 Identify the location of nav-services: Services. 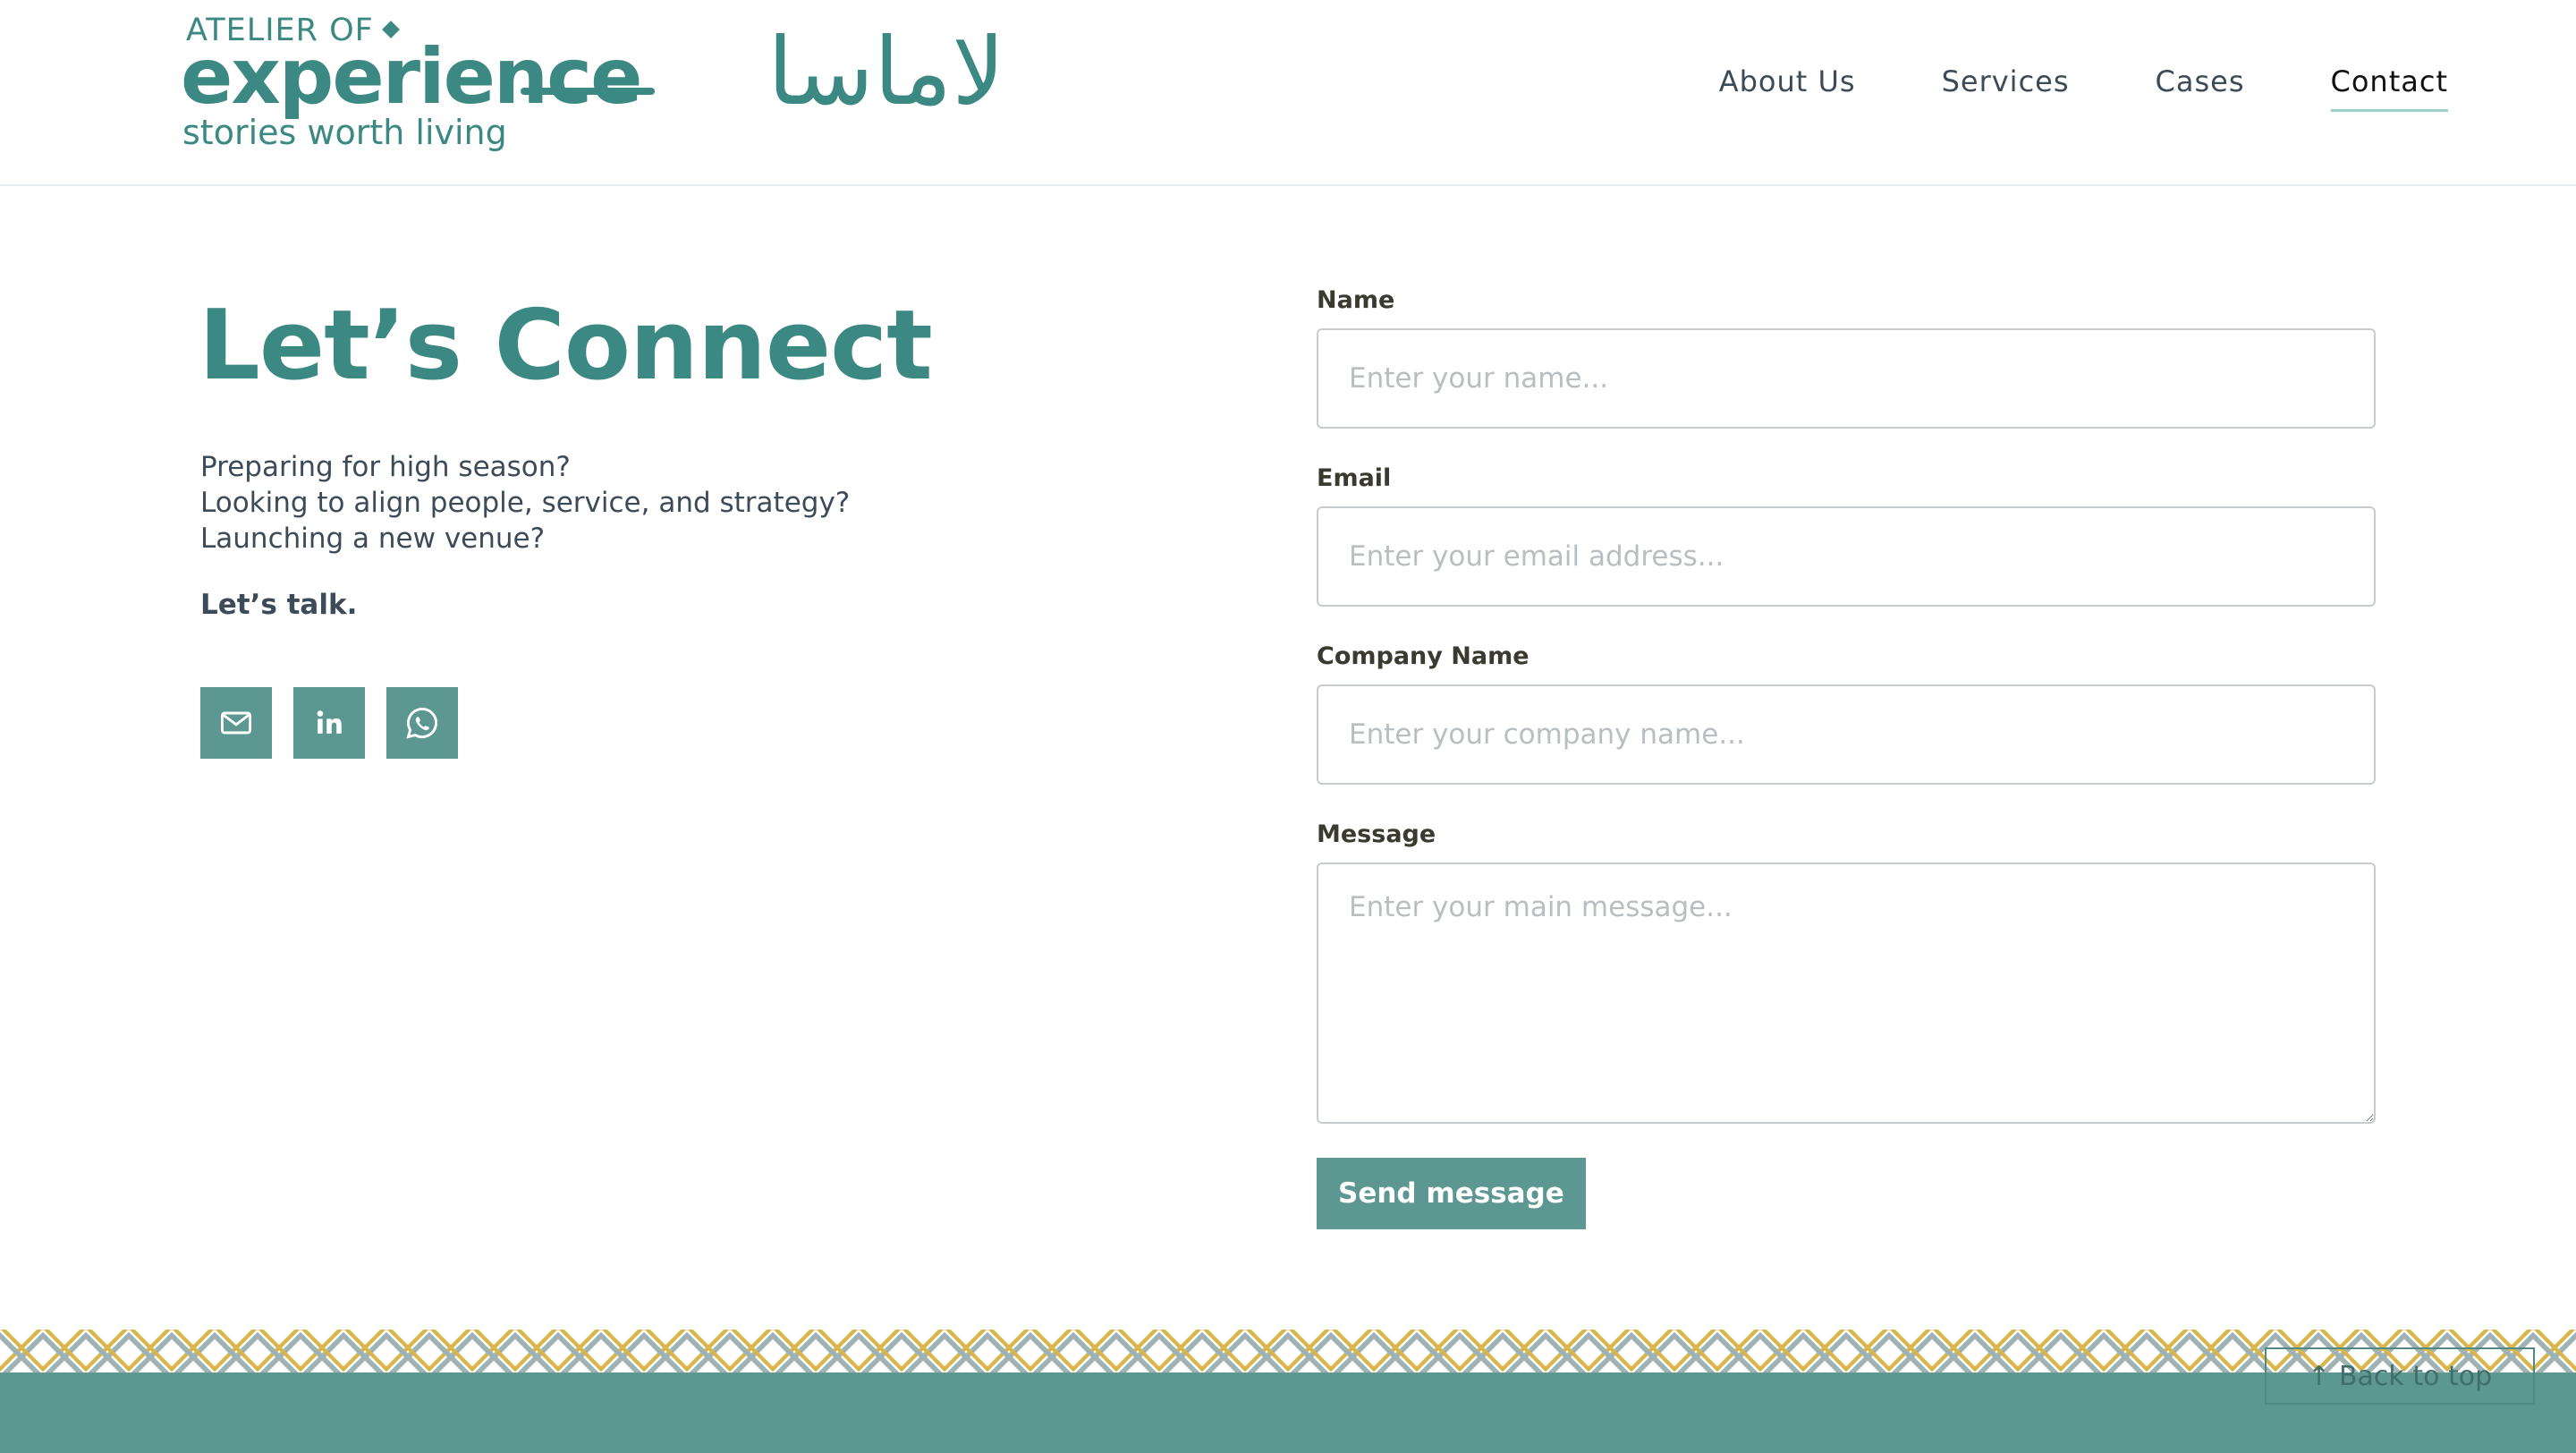
(2006, 88).